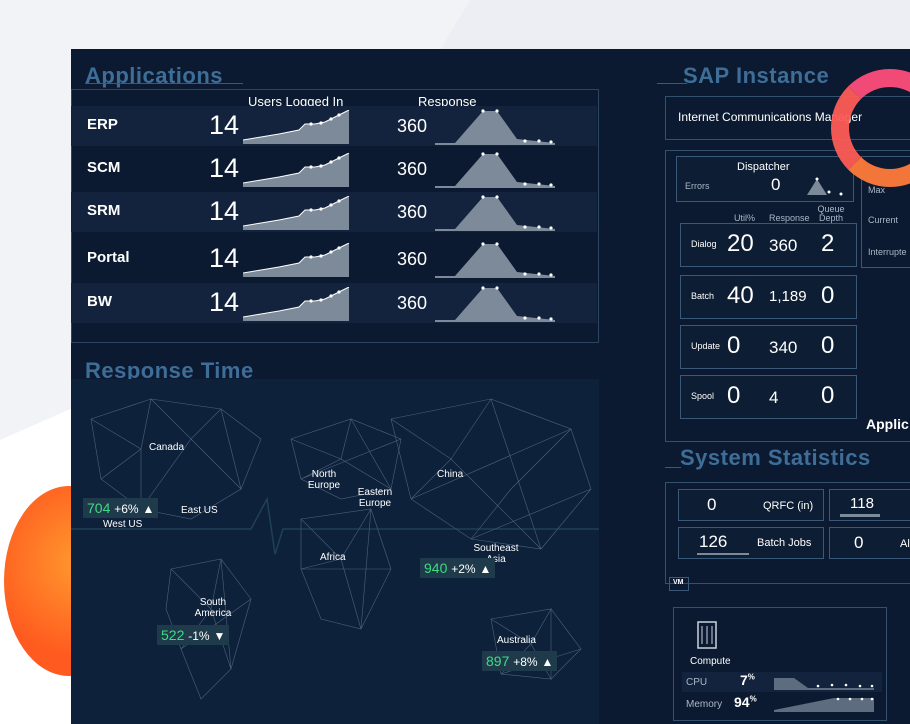  What do you see at coordinates (765, 179) in the screenshot?
I see `dispatcher-box: Dispatcher Errors 0` at bounding box center [765, 179].